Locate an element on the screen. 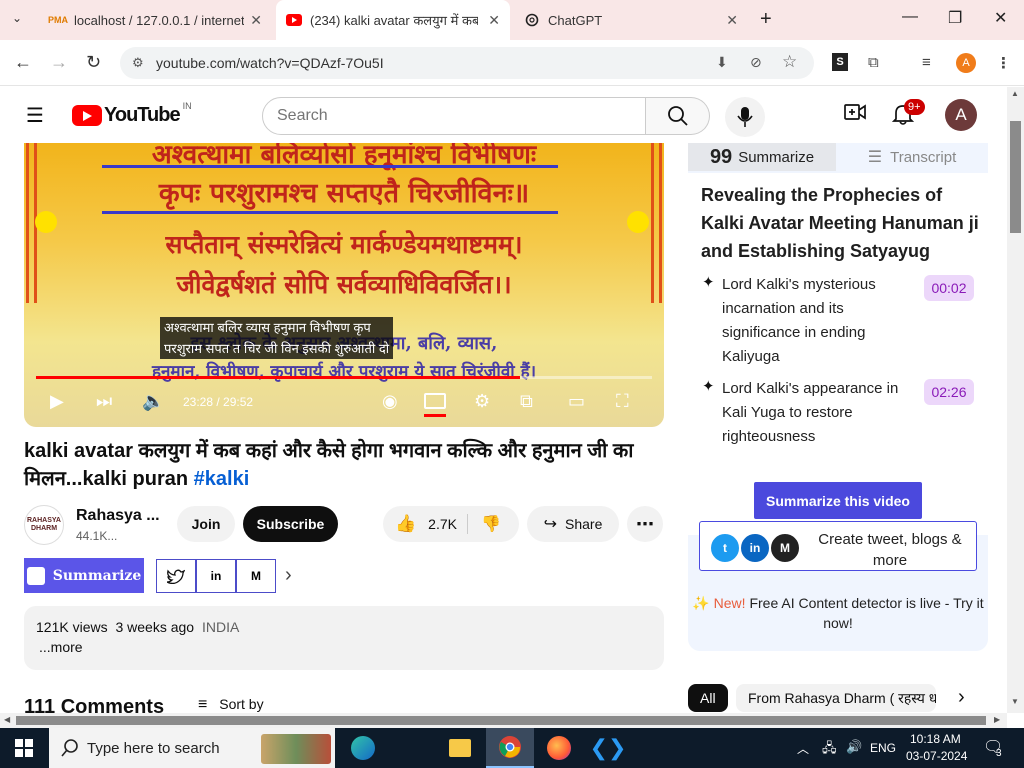 The image size is (1024, 768). chrome-taskbar-icon is located at coordinates (510, 748).